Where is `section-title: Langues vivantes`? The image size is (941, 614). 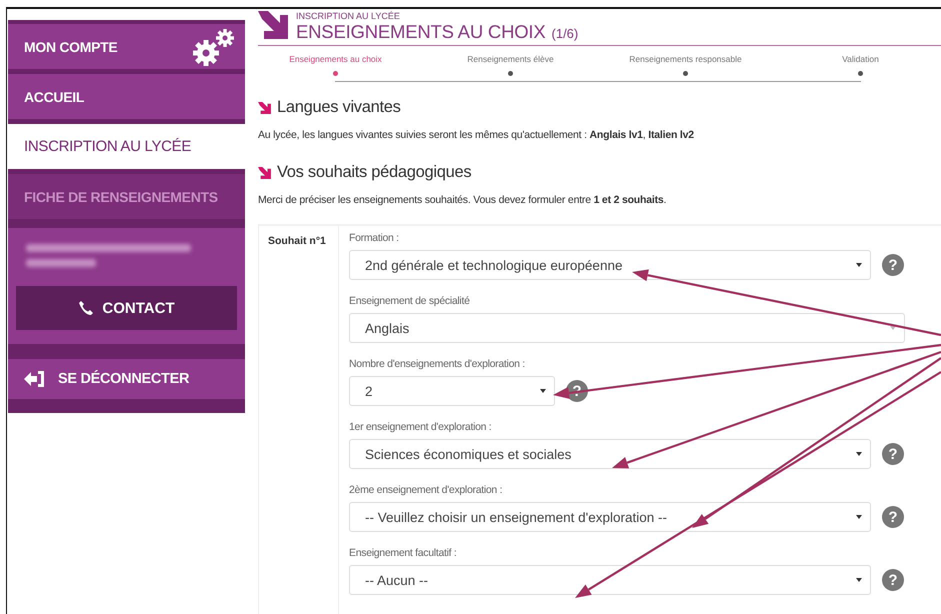 section-title: Langues vivantes is located at coordinates (339, 107).